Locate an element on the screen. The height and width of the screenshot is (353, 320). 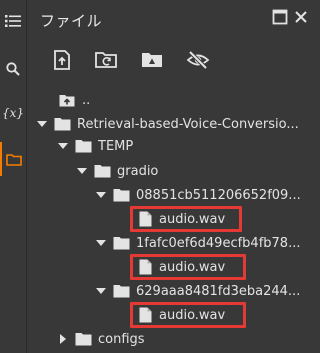
tree-item-parent: .. is located at coordinates (158, 100).